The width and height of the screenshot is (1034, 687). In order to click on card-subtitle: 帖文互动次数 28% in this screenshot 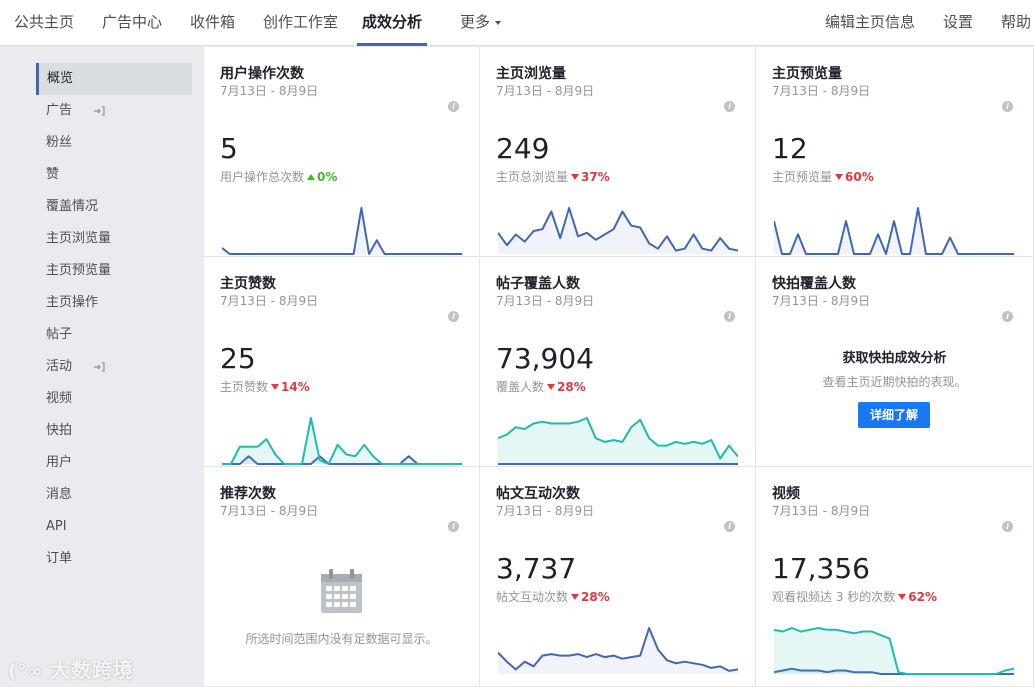, I will do `click(553, 596)`.